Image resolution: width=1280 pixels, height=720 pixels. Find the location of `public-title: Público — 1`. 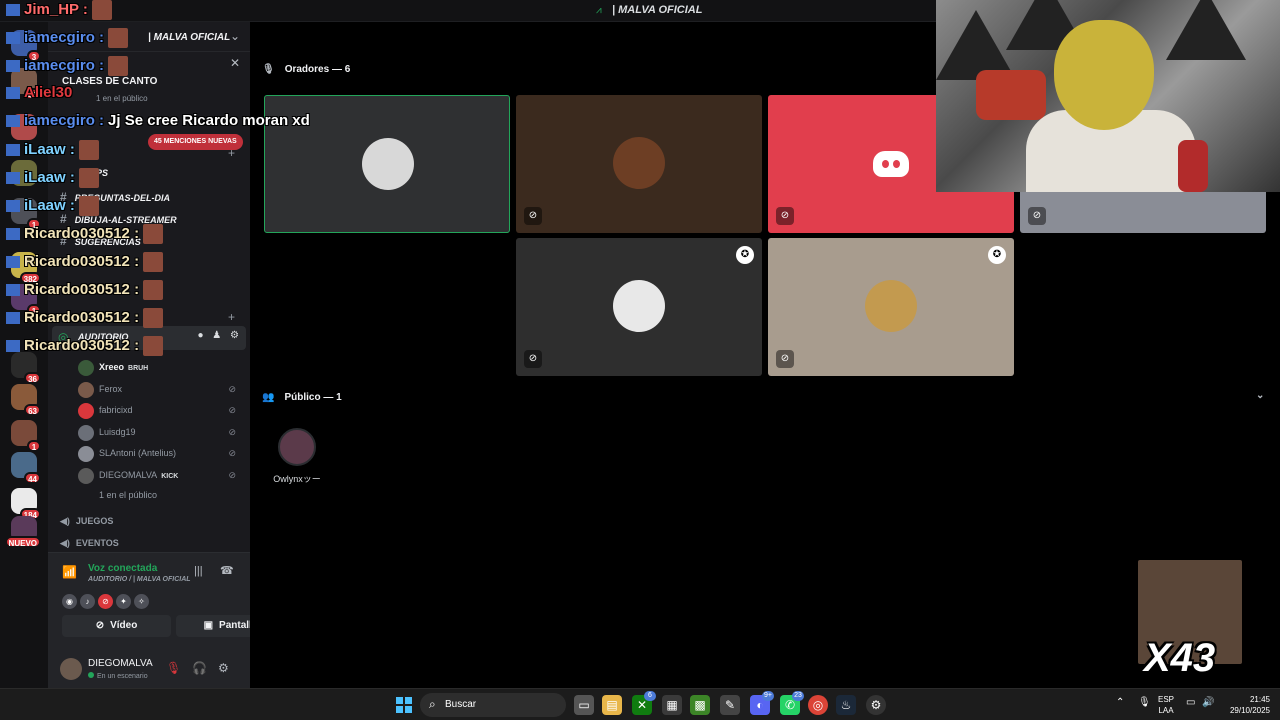

public-title: Público — 1 is located at coordinates (313, 397).